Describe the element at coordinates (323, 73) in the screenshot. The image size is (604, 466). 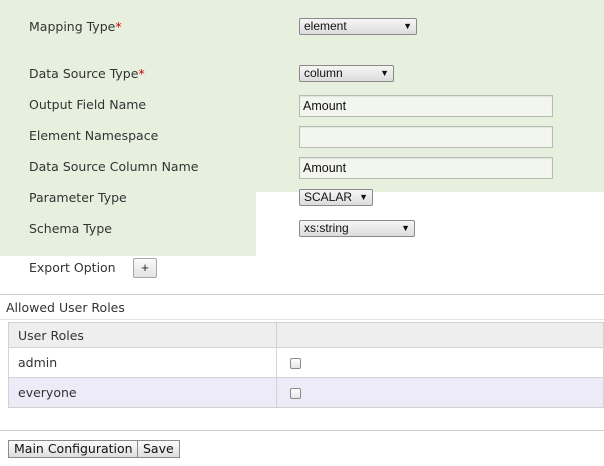
I see `data-source-type-value: column` at that location.